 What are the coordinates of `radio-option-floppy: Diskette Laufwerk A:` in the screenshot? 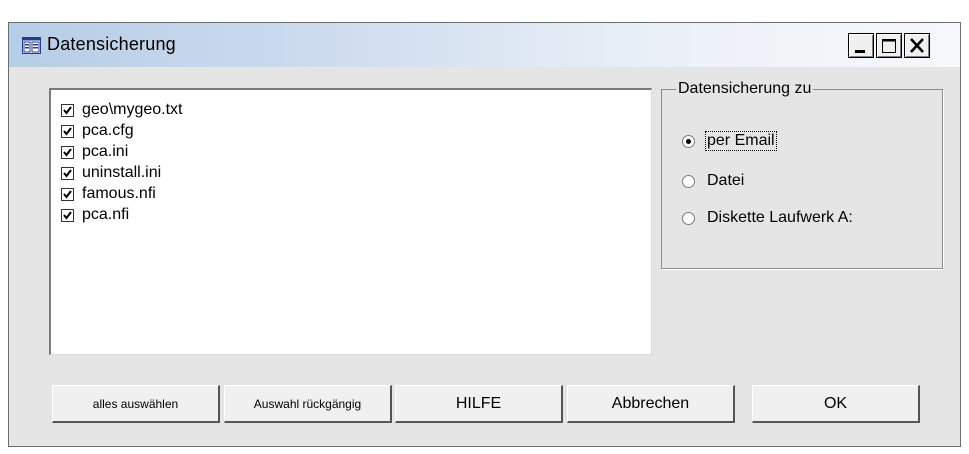 It's located at (768, 218).